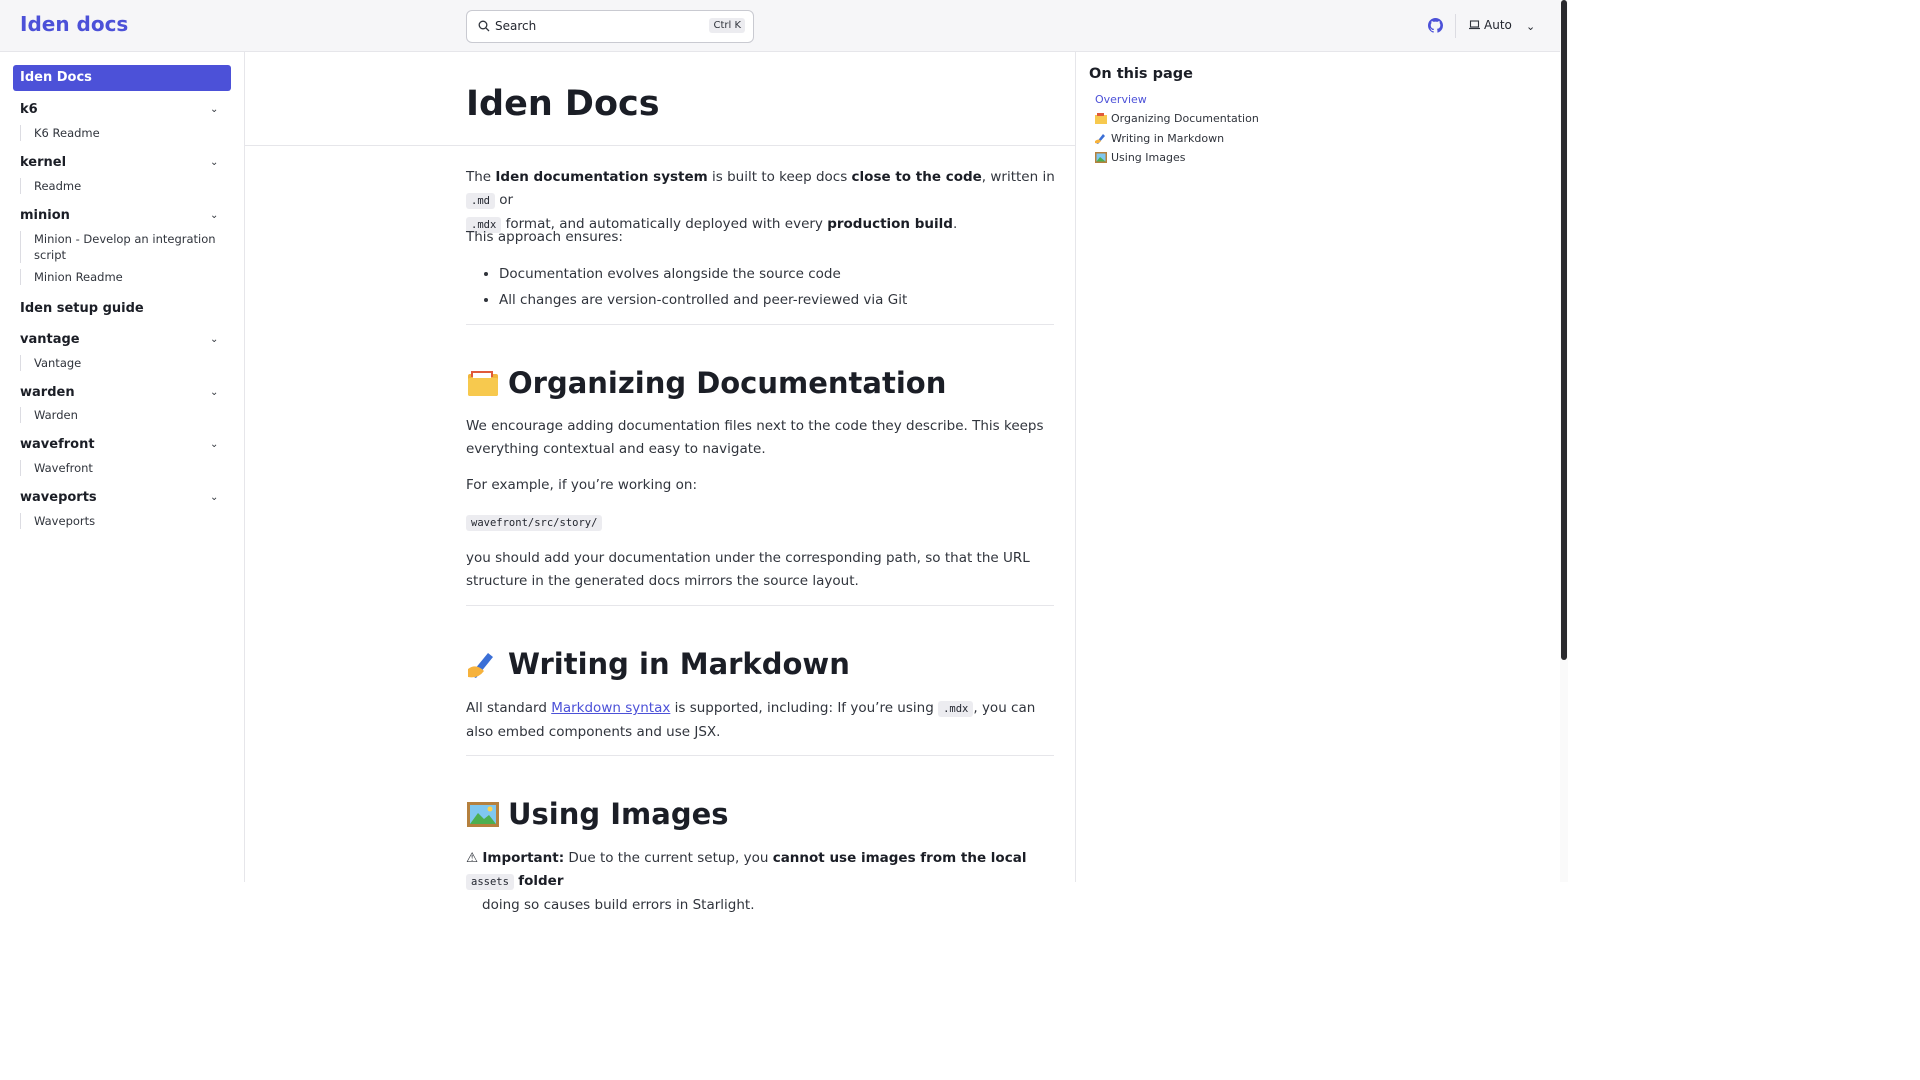 This screenshot has width=1920, height=1080. Describe the element at coordinates (582, 485) in the screenshot. I see `organizing-paragraph-2: For example, if you’re working on:` at that location.